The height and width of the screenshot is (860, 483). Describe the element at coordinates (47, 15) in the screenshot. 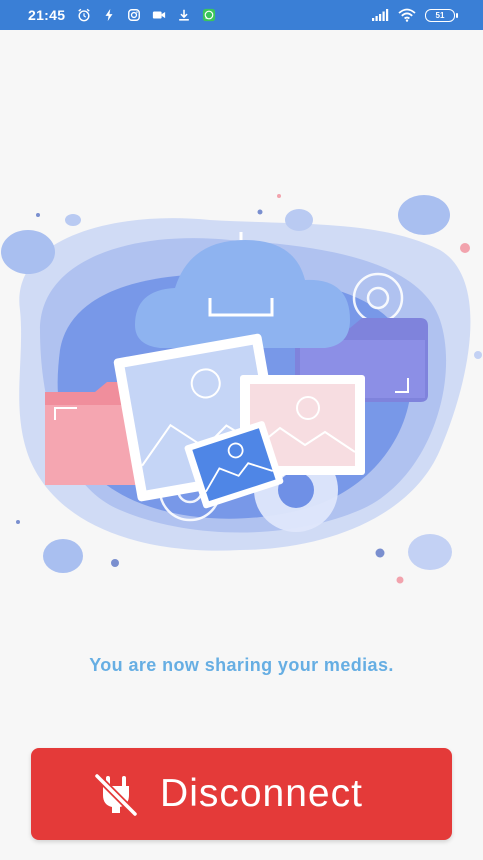

I see `status-time: 21:45` at that location.